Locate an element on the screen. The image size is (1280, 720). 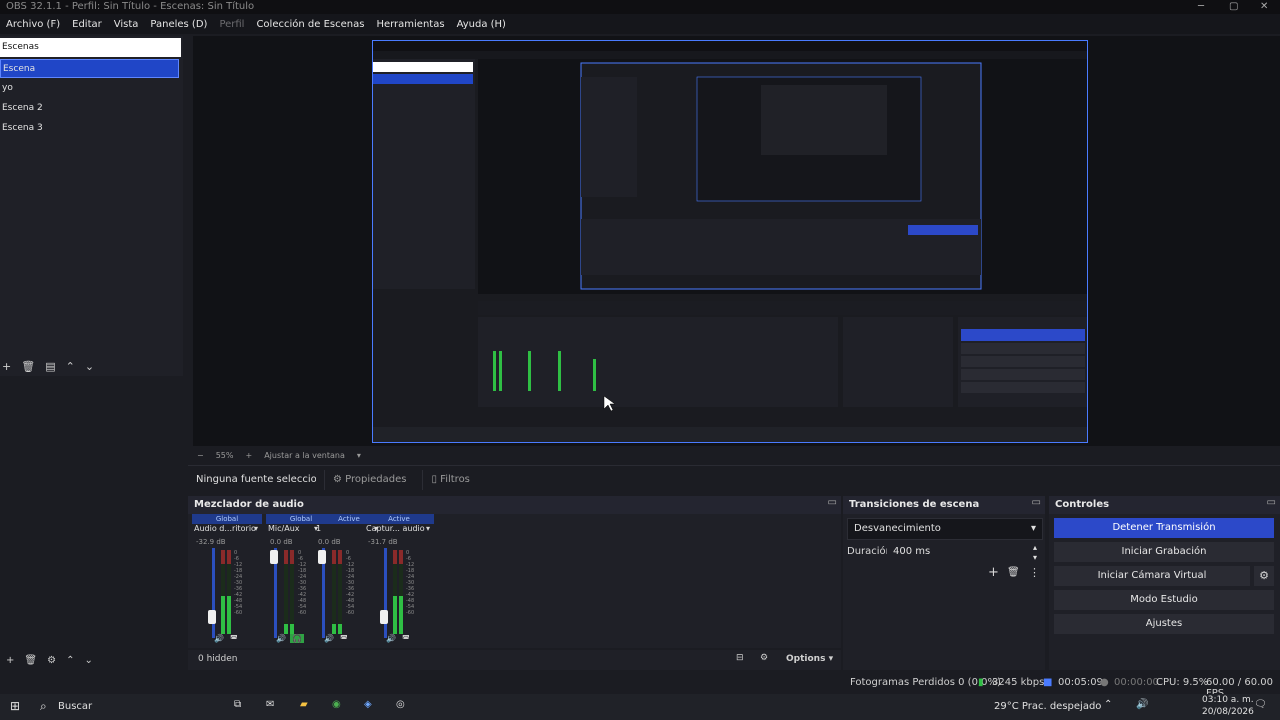
scene-item-escena: Escena is located at coordinates (89, 68).